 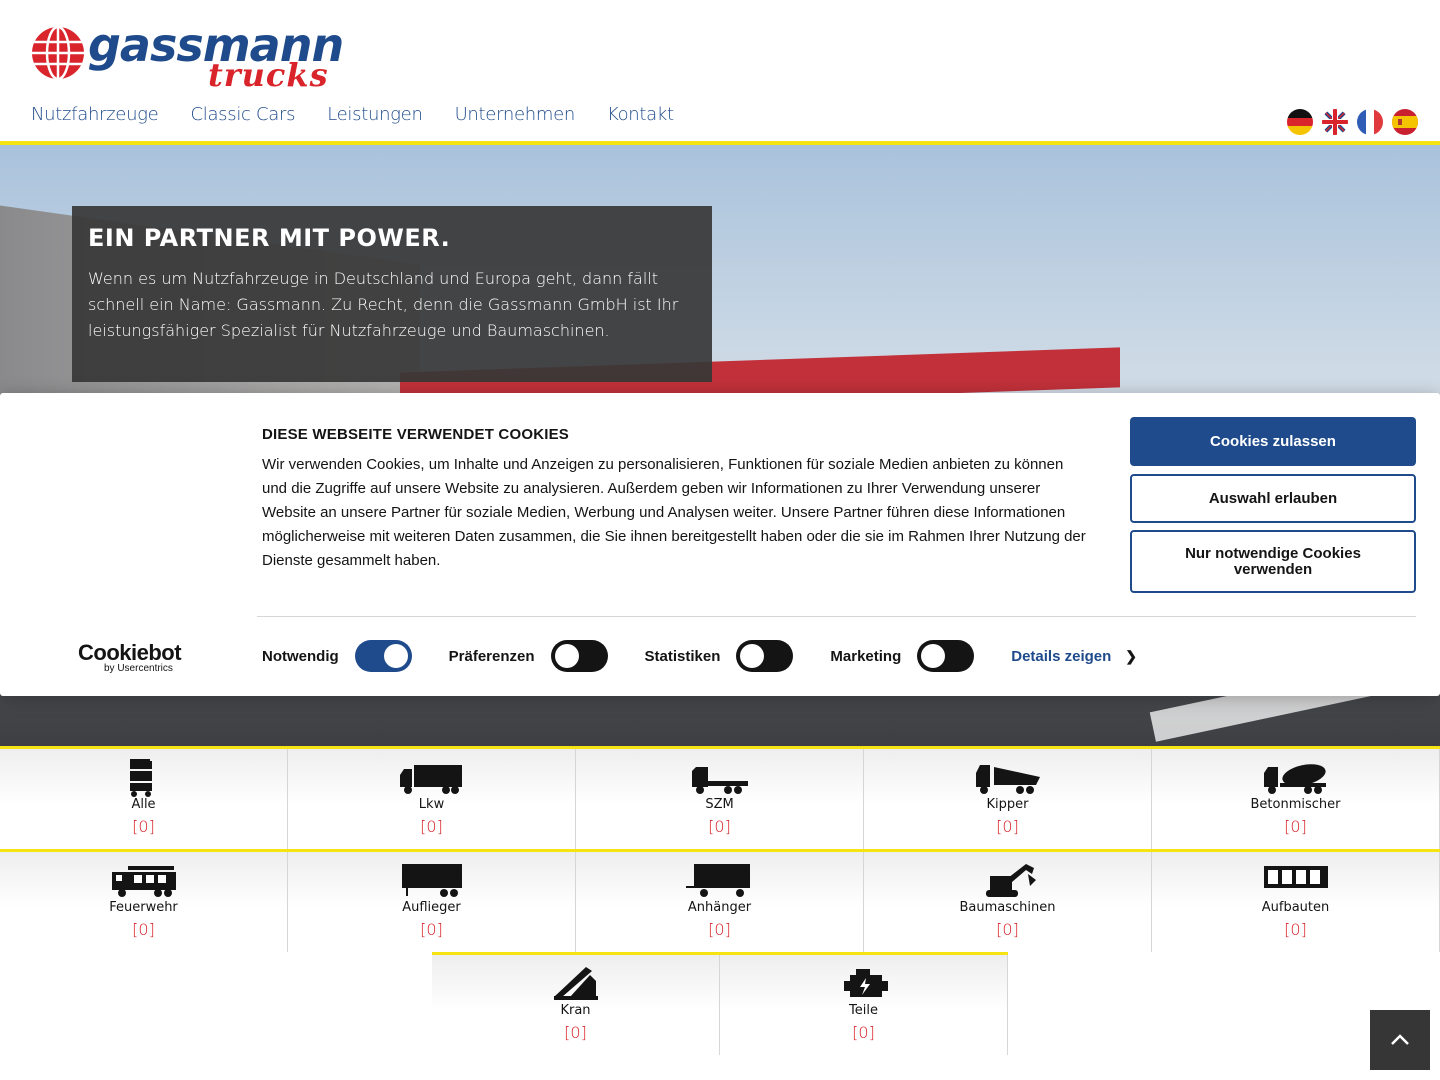 What do you see at coordinates (1007, 779) in the screenshot?
I see `tipper-icon` at bounding box center [1007, 779].